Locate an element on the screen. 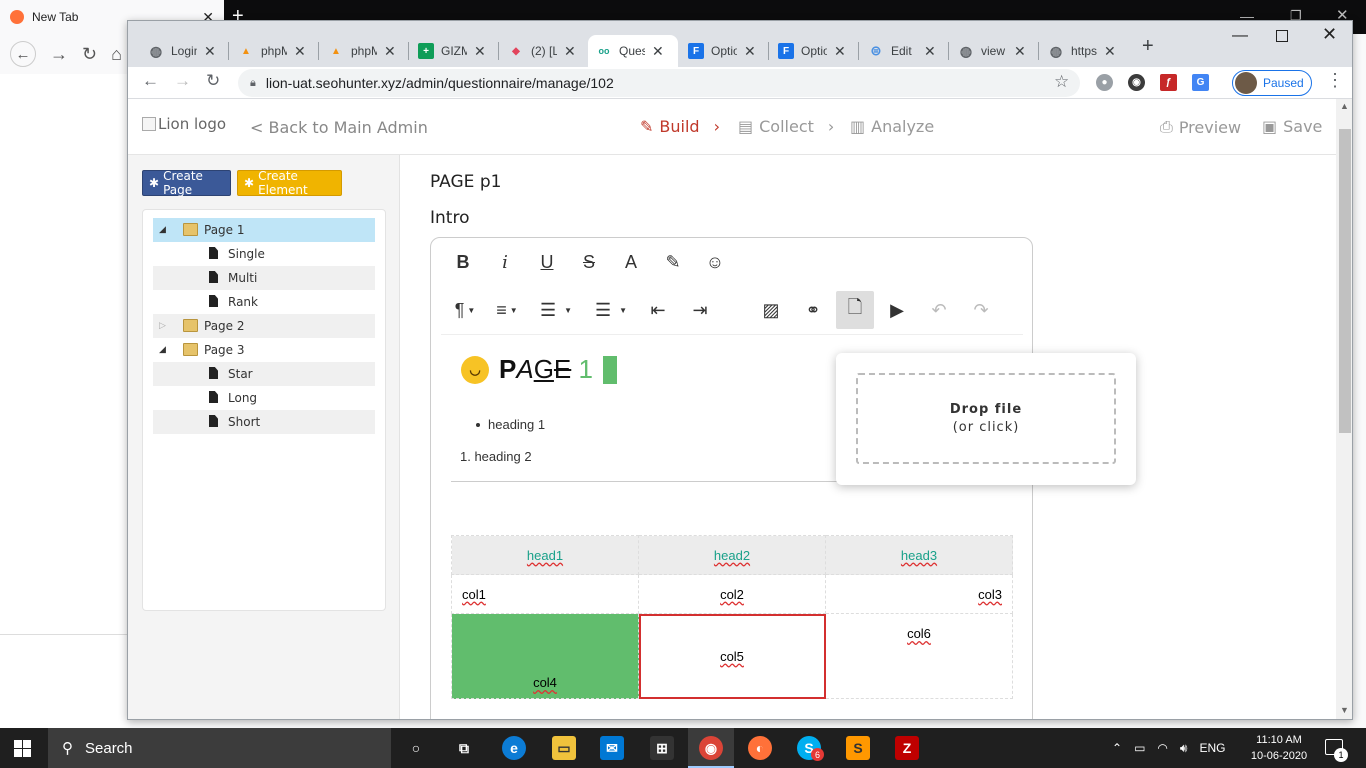 This screenshot has width=1366, height=768. profile-paused-button: Paused is located at coordinates (1272, 83).